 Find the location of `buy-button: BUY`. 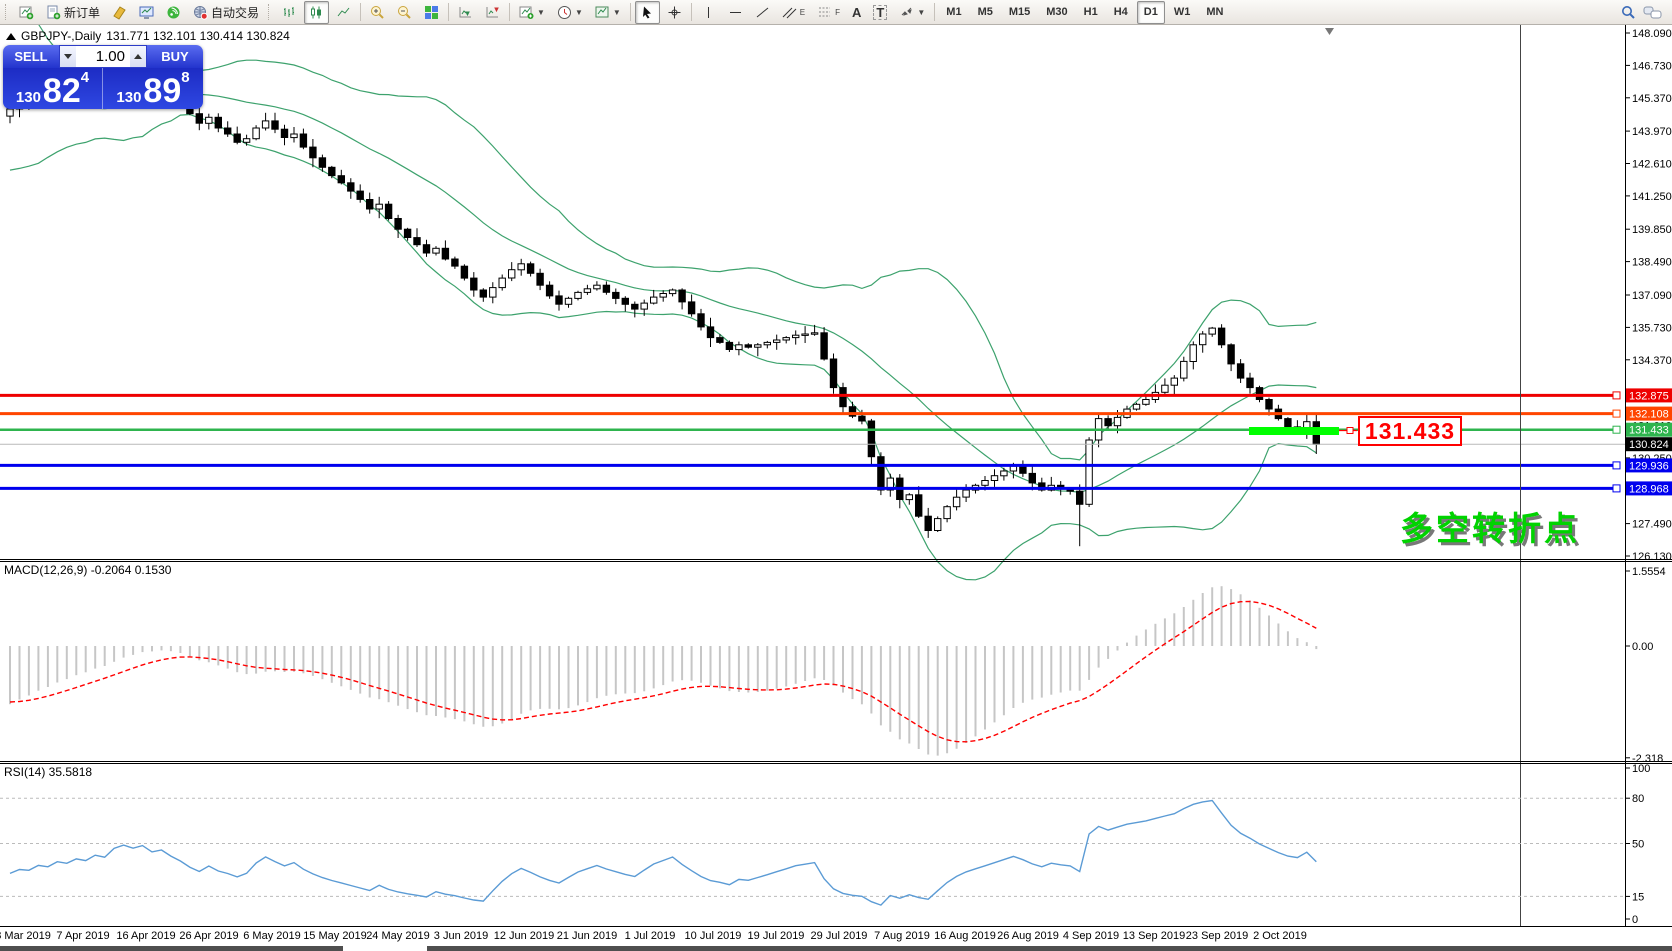

buy-button: BUY is located at coordinates (175, 56).